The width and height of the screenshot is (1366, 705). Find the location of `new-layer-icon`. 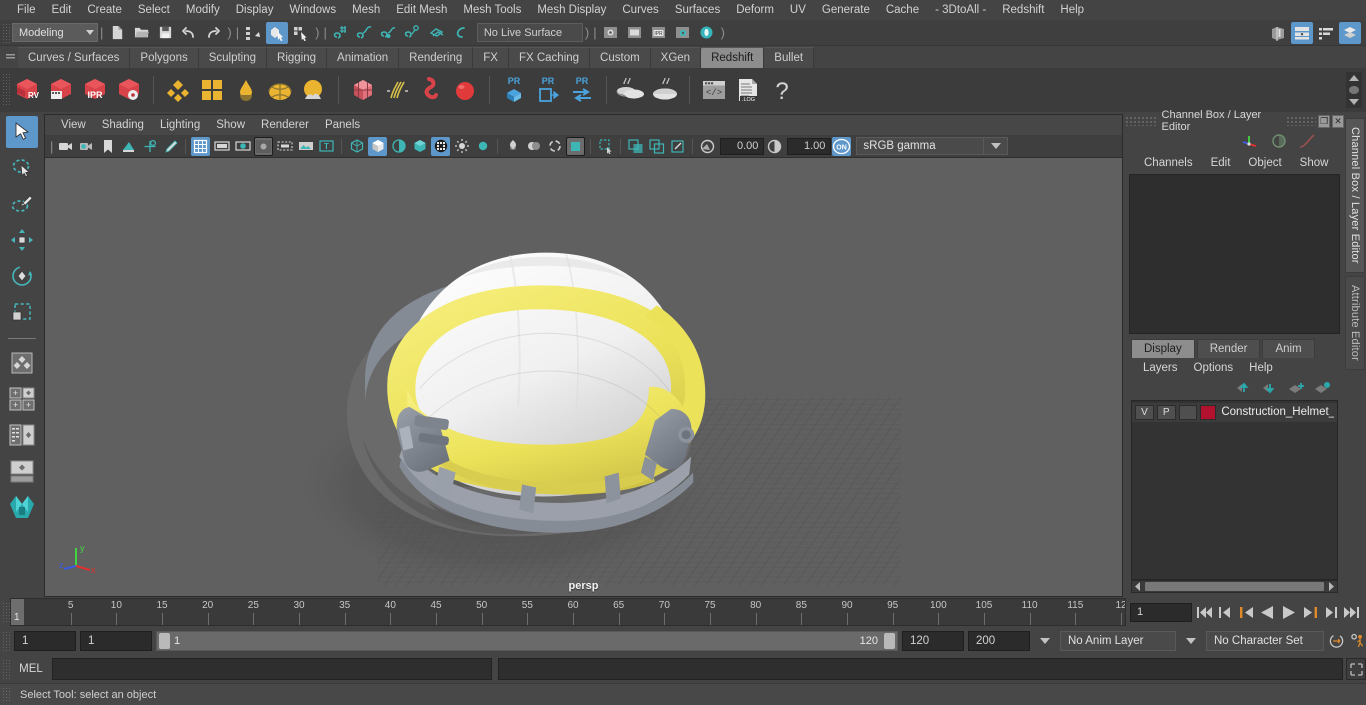

new-layer-icon is located at coordinates (1297, 388).